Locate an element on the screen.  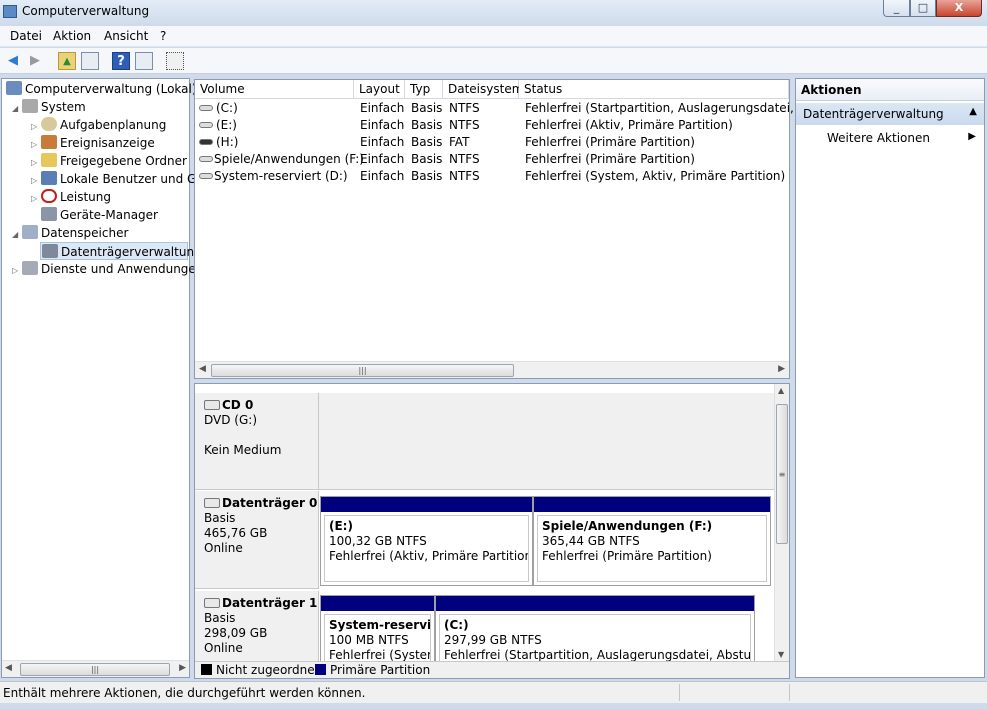
expander: ▷ is located at coordinates (17, 271).